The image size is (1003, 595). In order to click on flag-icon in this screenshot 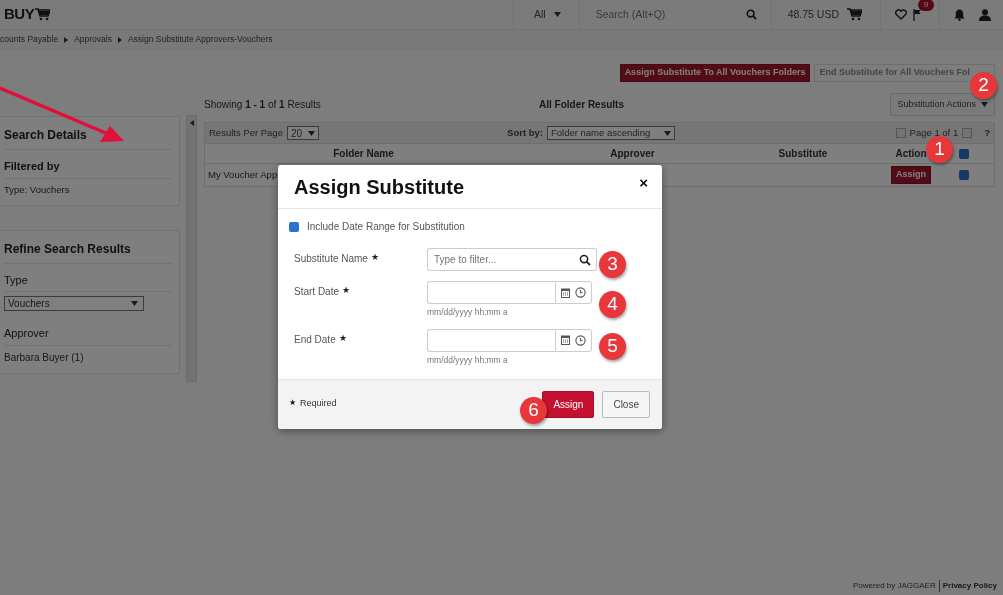, I will do `click(917, 14)`.